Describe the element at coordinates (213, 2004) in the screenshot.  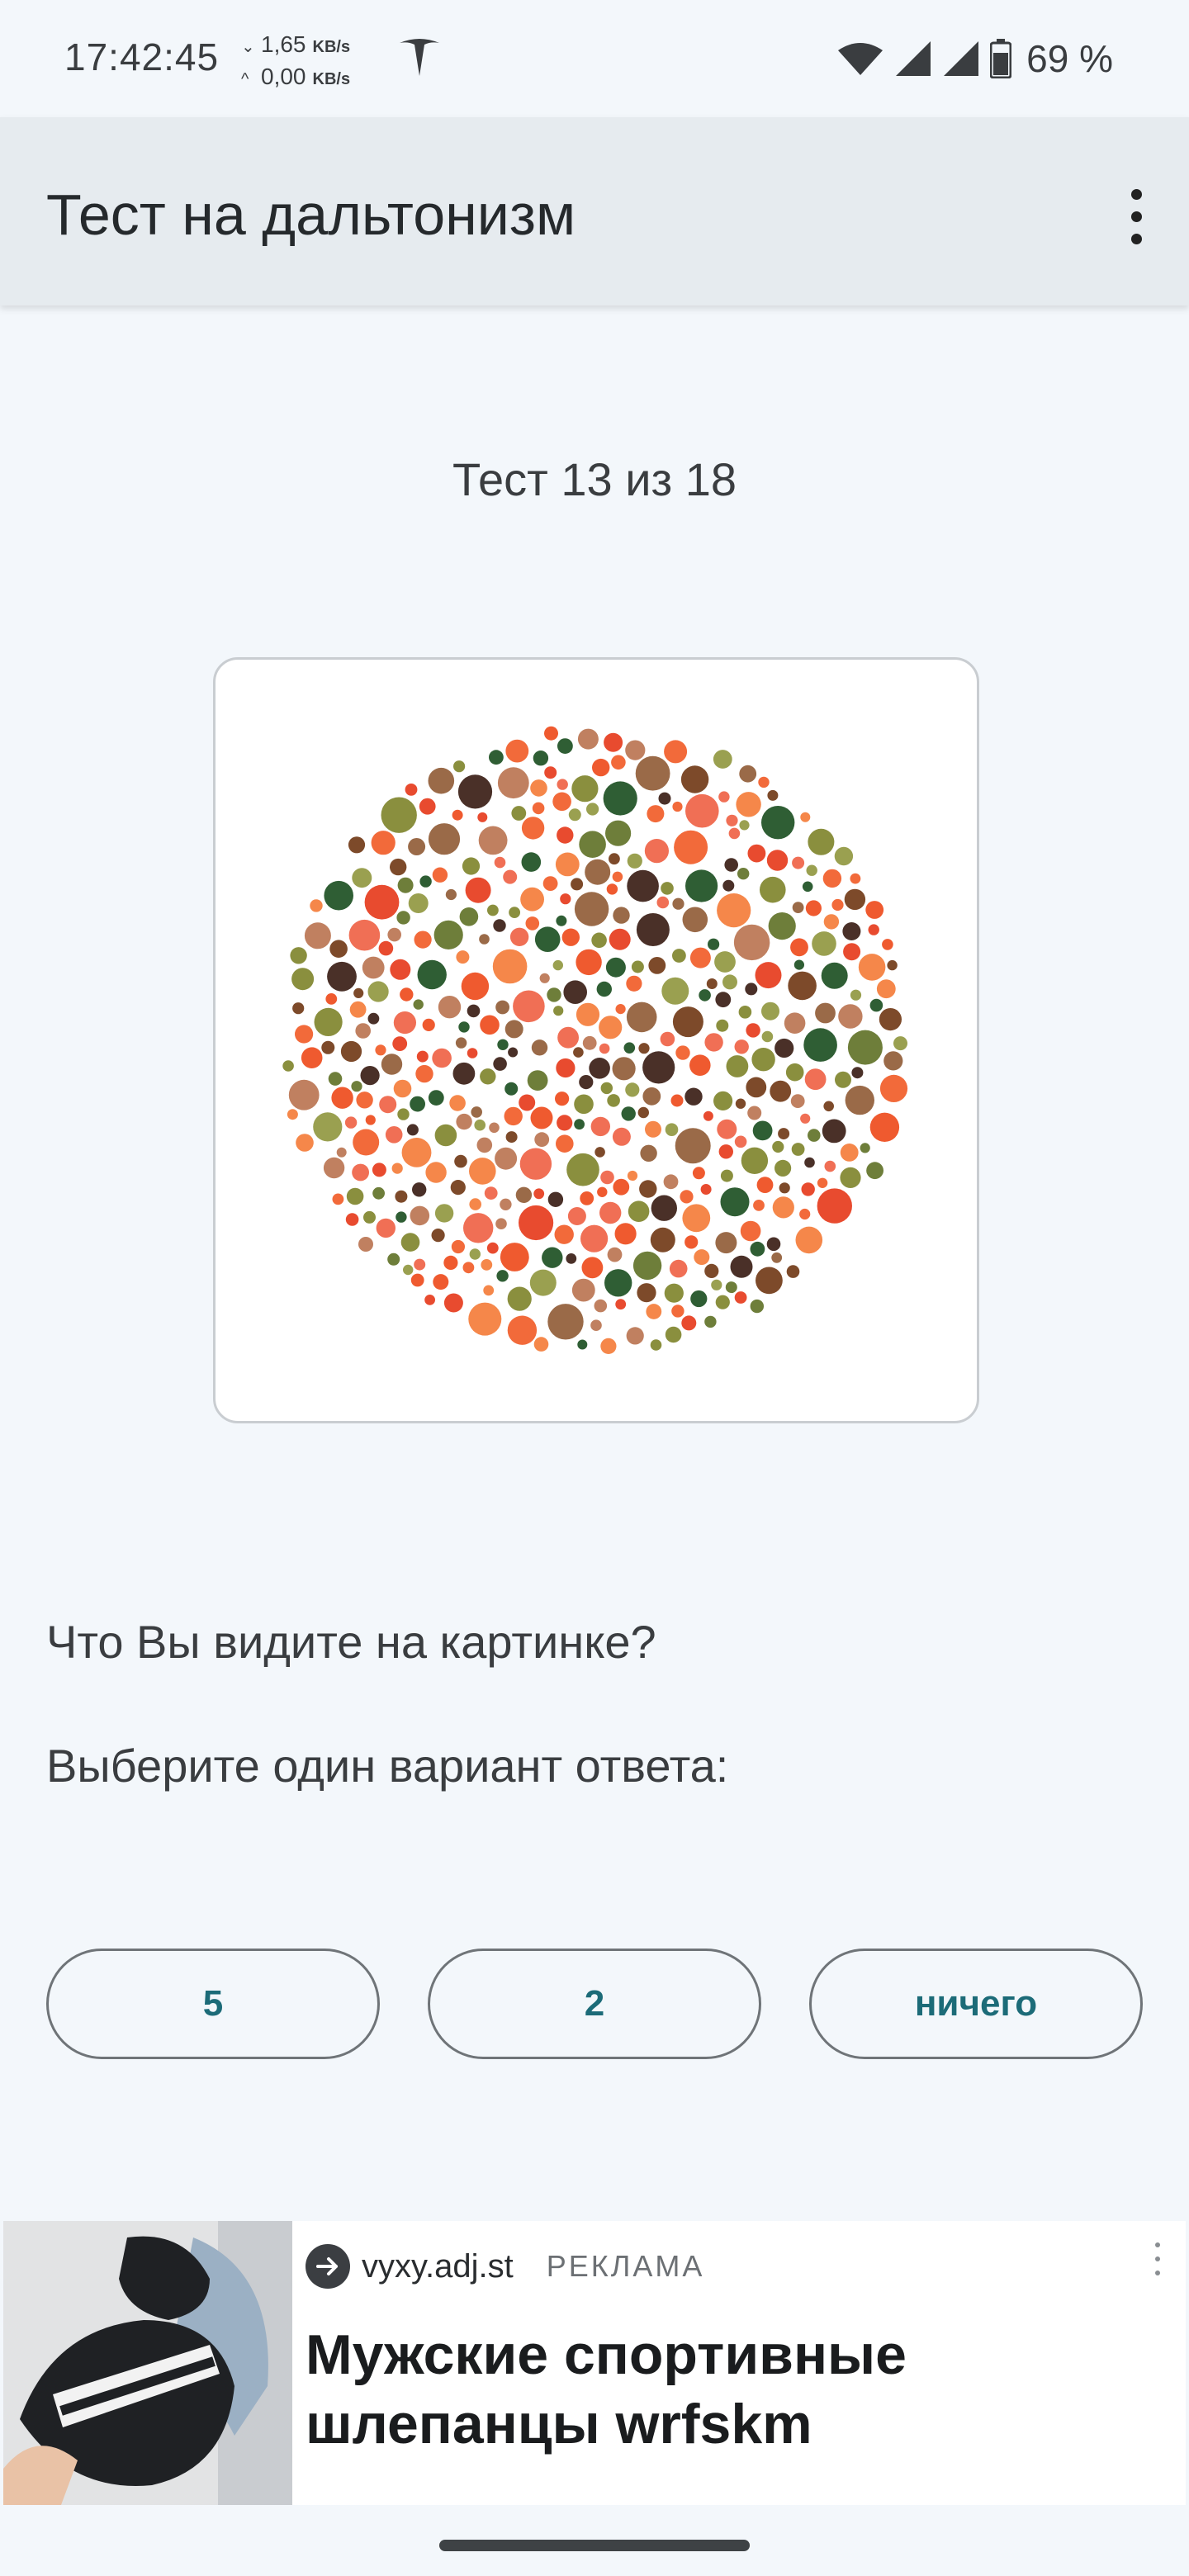
I see `answer-button-5: 5` at that location.